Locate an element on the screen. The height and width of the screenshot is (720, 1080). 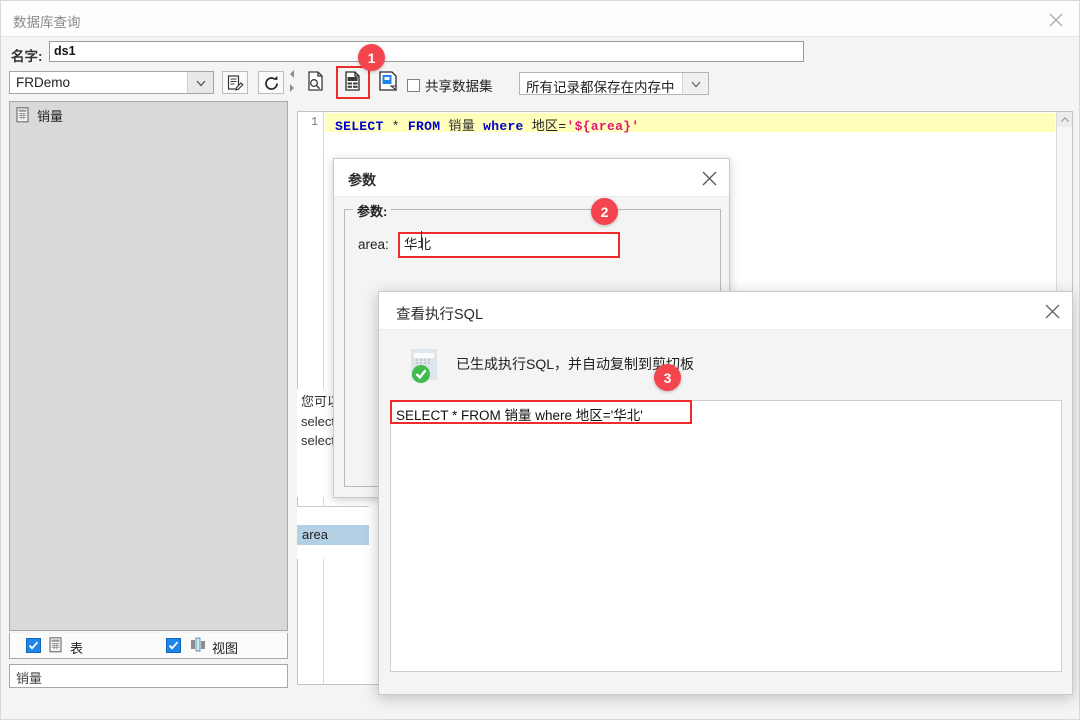
refresh-button is located at coordinates (271, 82).